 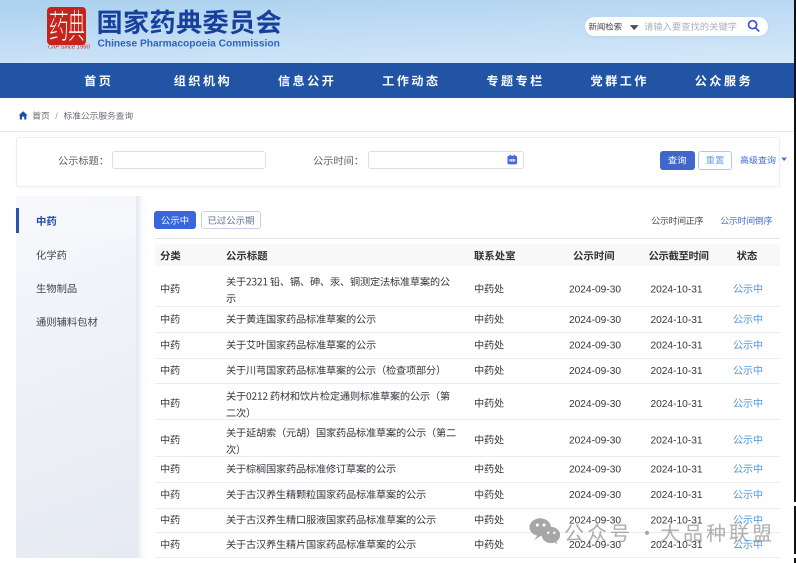 I want to click on svg-text: ChP Since 1950, so click(x=69, y=47).